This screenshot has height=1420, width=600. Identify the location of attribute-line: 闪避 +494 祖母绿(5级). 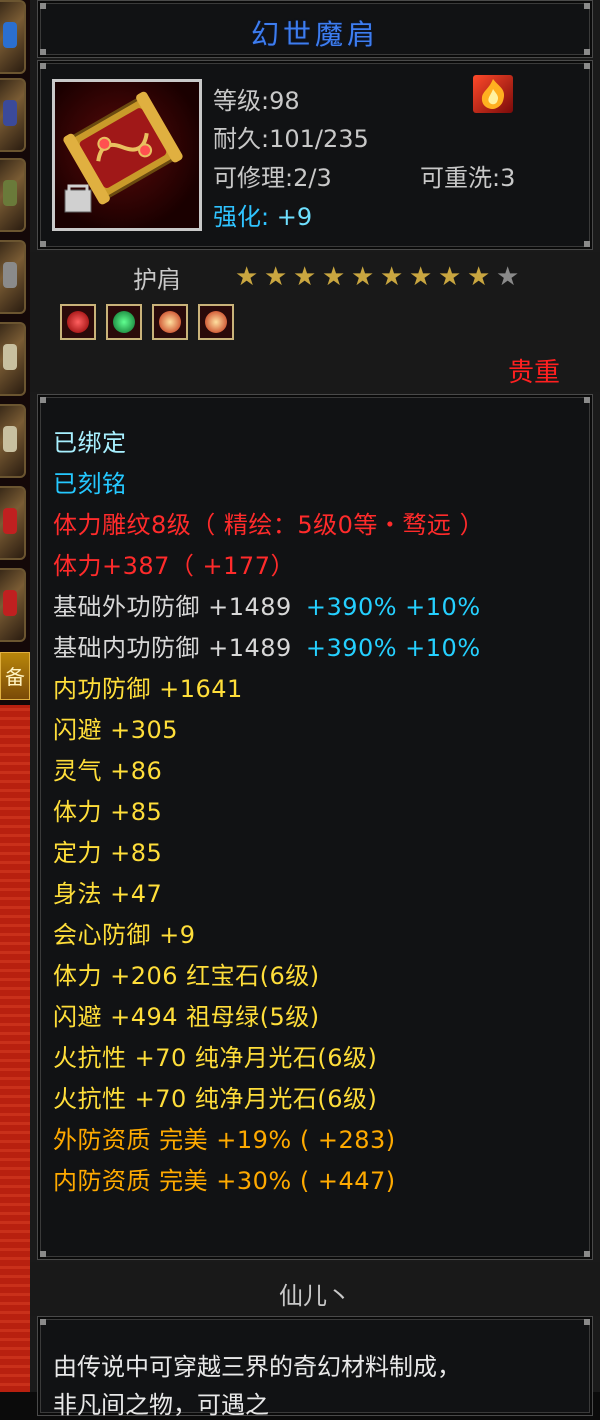
(186, 1017).